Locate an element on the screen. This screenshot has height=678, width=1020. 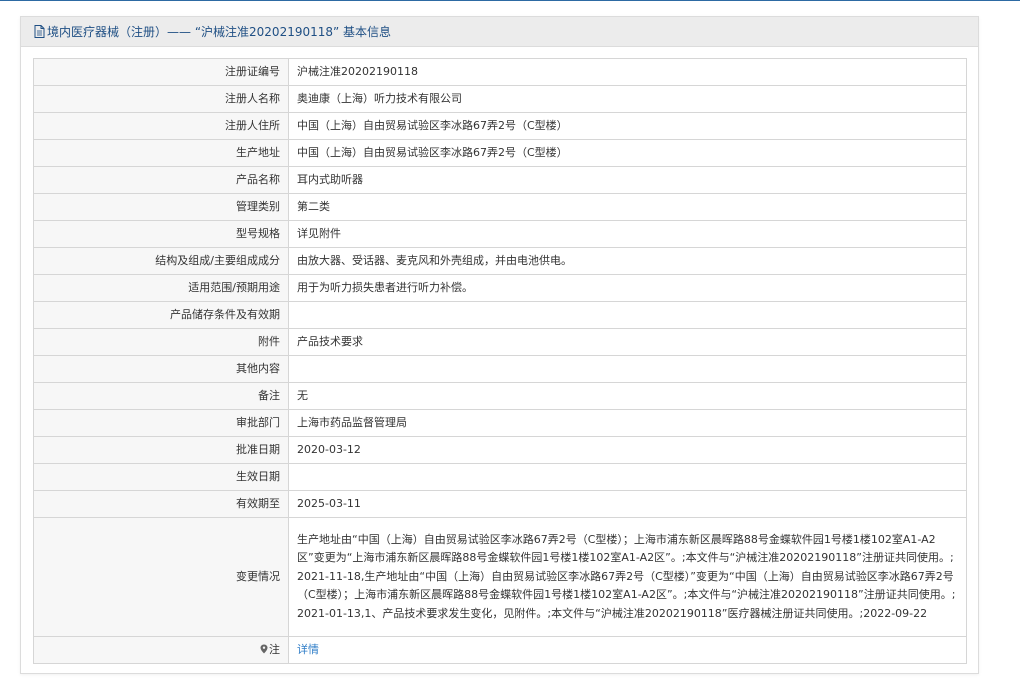
table-row: 产品储存条件及有效期 is located at coordinates (500, 315).